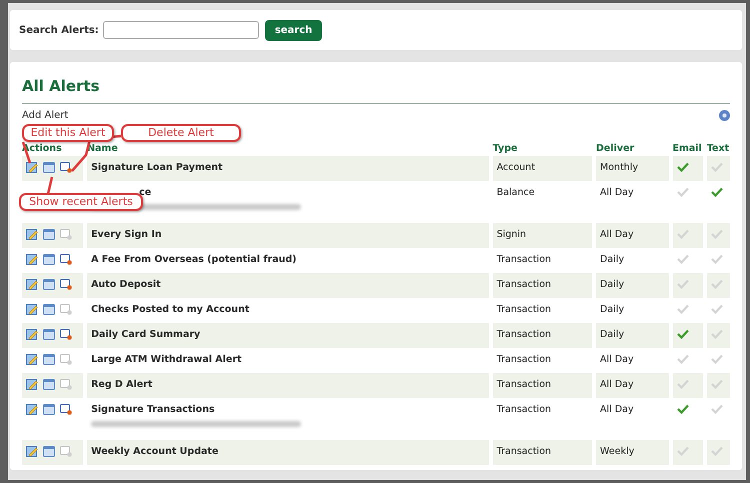 The width and height of the screenshot is (750, 483). I want to click on alert-name: Checks Posted to my Account, so click(170, 309).